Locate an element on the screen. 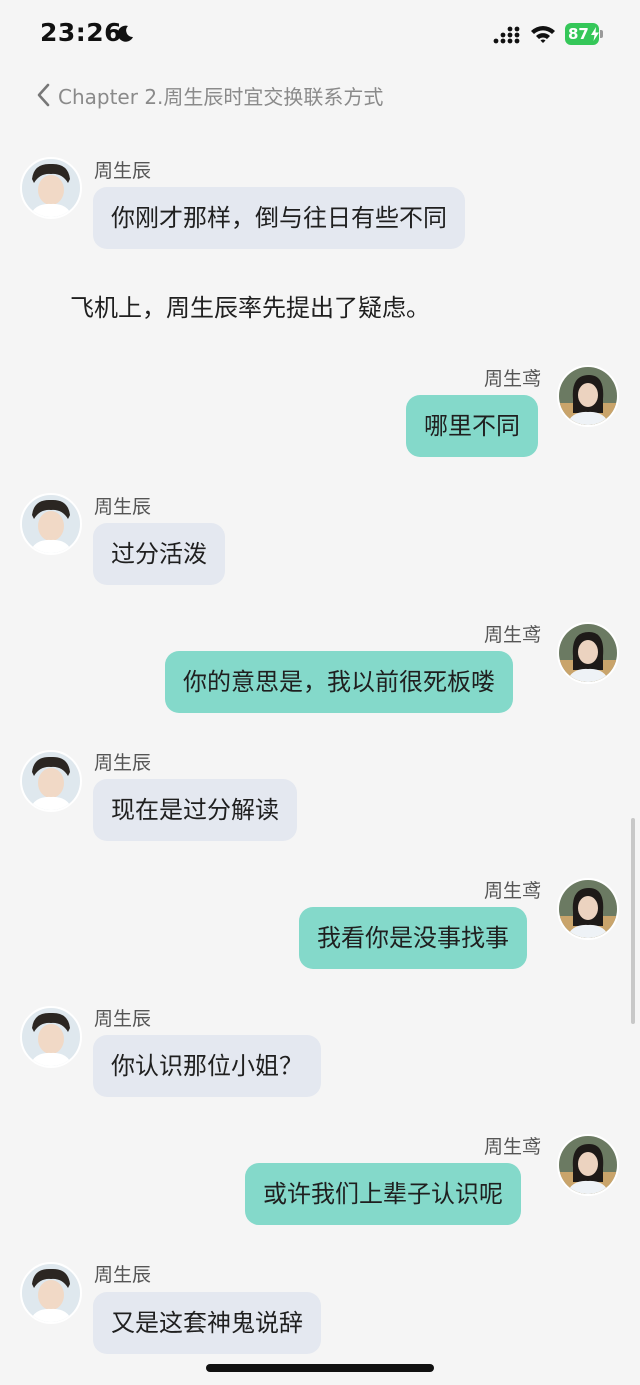  charging-bolt-icon is located at coordinates (595, 34).